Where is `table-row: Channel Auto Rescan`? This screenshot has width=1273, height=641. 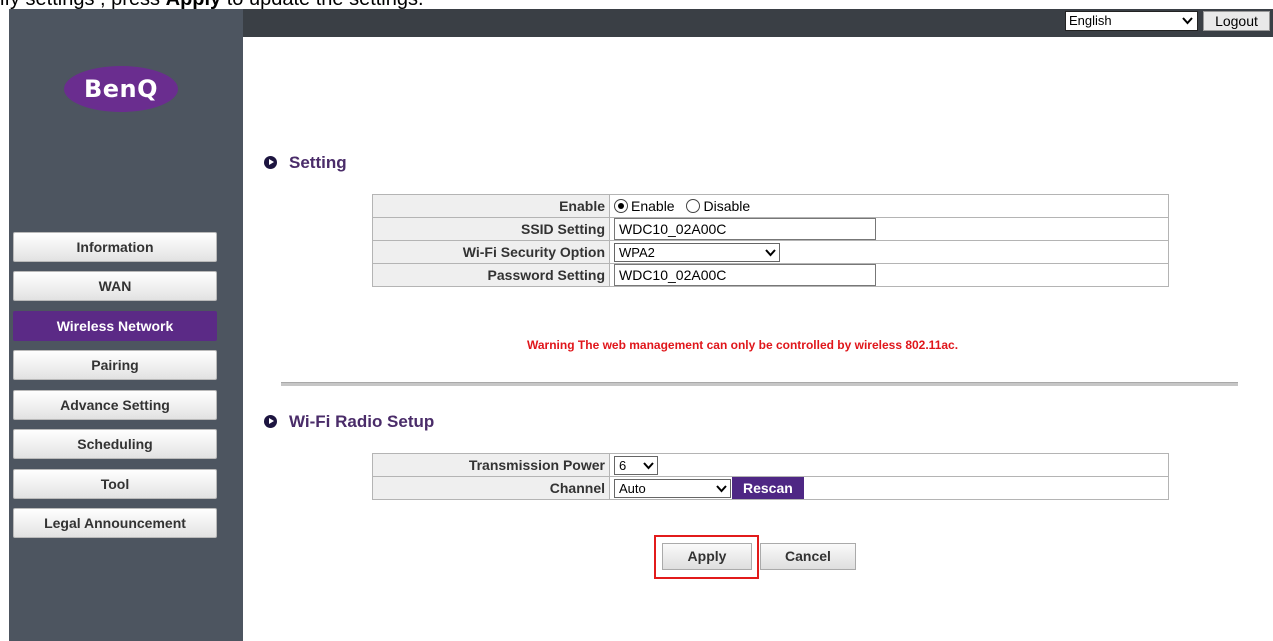 table-row: Channel Auto Rescan is located at coordinates (770, 488).